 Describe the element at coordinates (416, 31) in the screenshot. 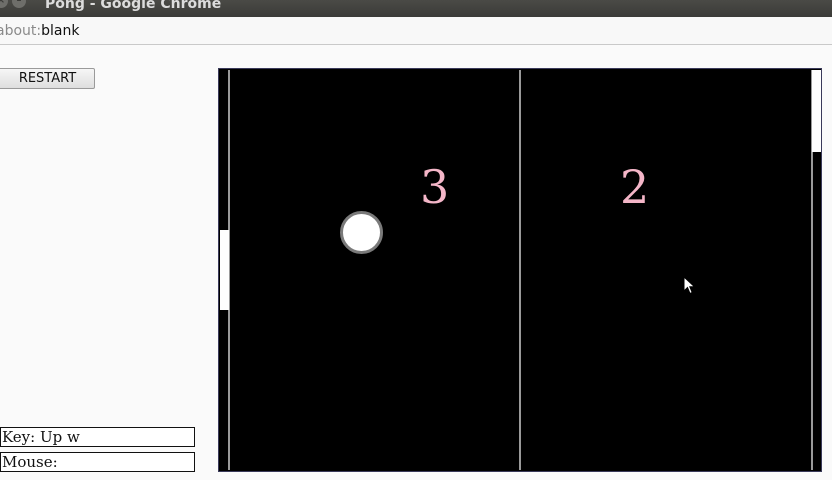

I see `address-bar: about:blank` at that location.